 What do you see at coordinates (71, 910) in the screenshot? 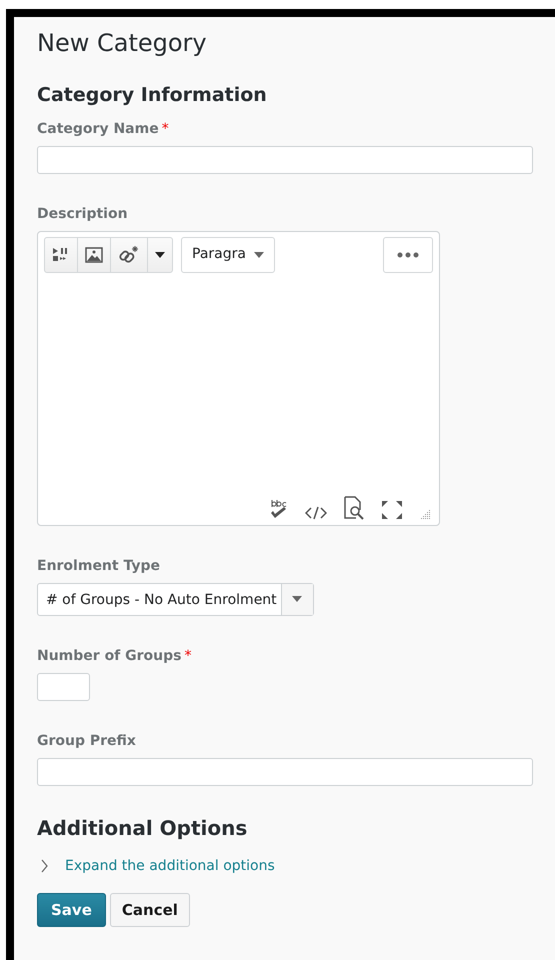
I see `save-button: Save` at bounding box center [71, 910].